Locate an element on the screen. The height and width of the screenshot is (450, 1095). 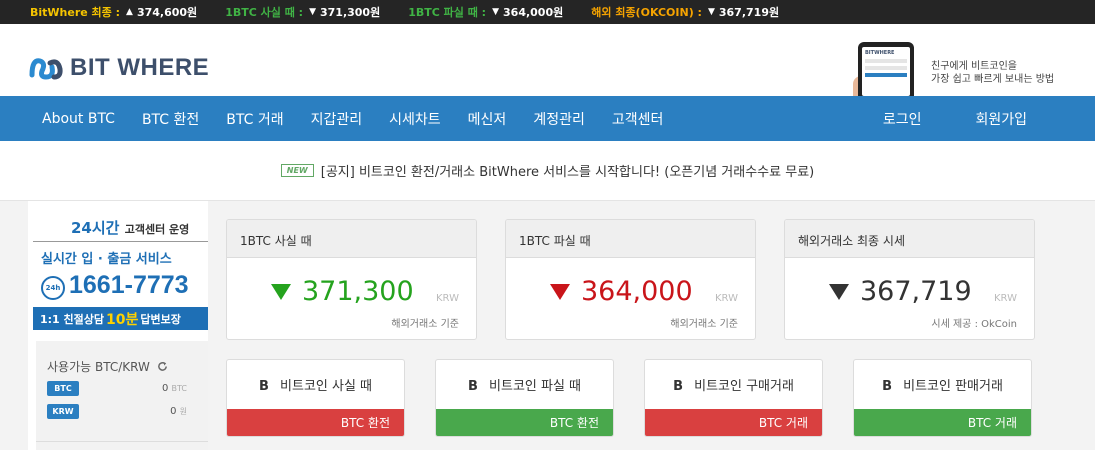
promo-text: 친구에게 비트코인을 가장 쉽고 빠르게 보내는 방법 is located at coordinates (992, 73).